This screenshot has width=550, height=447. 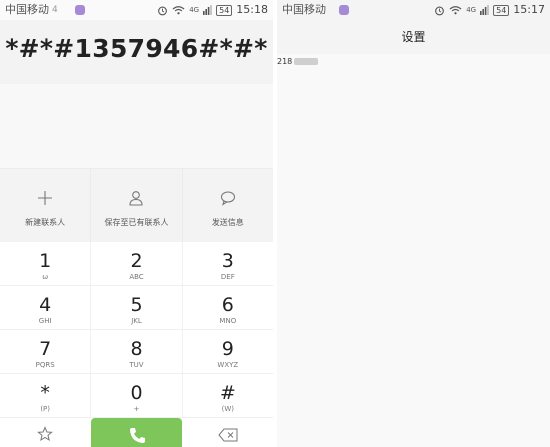 What do you see at coordinates (136, 365) in the screenshot?
I see `key-letters: TUV` at bounding box center [136, 365].